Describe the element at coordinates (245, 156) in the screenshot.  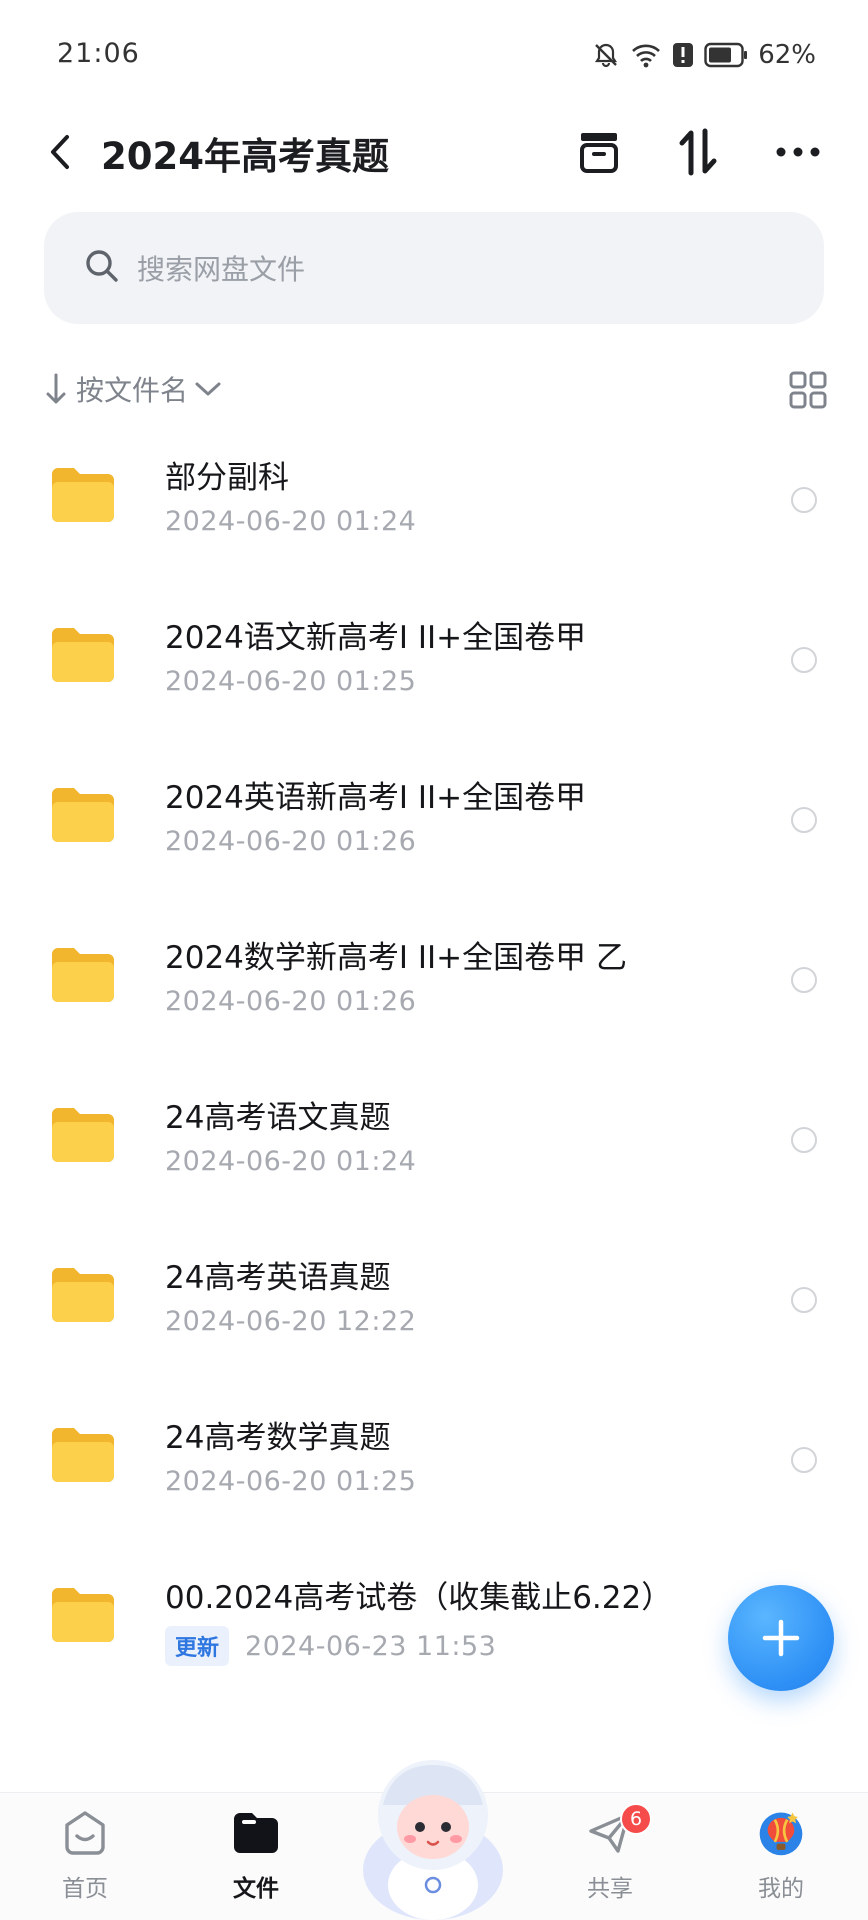
I see `page-title: 2024年高考真题` at that location.